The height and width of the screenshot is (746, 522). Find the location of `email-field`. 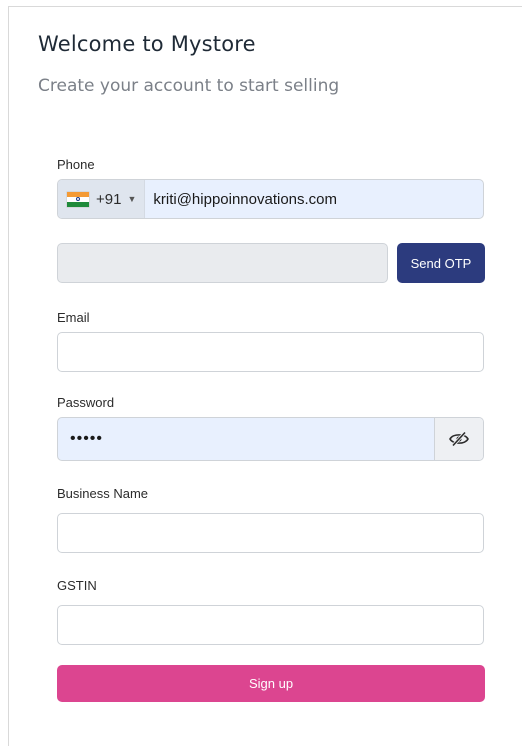

email-field is located at coordinates (270, 352).